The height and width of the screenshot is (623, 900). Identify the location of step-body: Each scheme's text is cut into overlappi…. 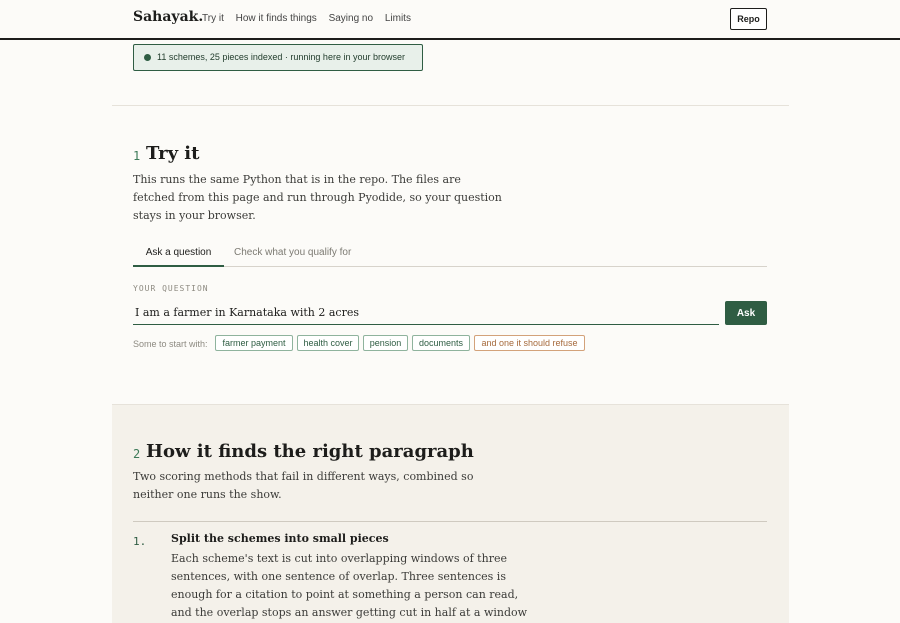
(349, 585).